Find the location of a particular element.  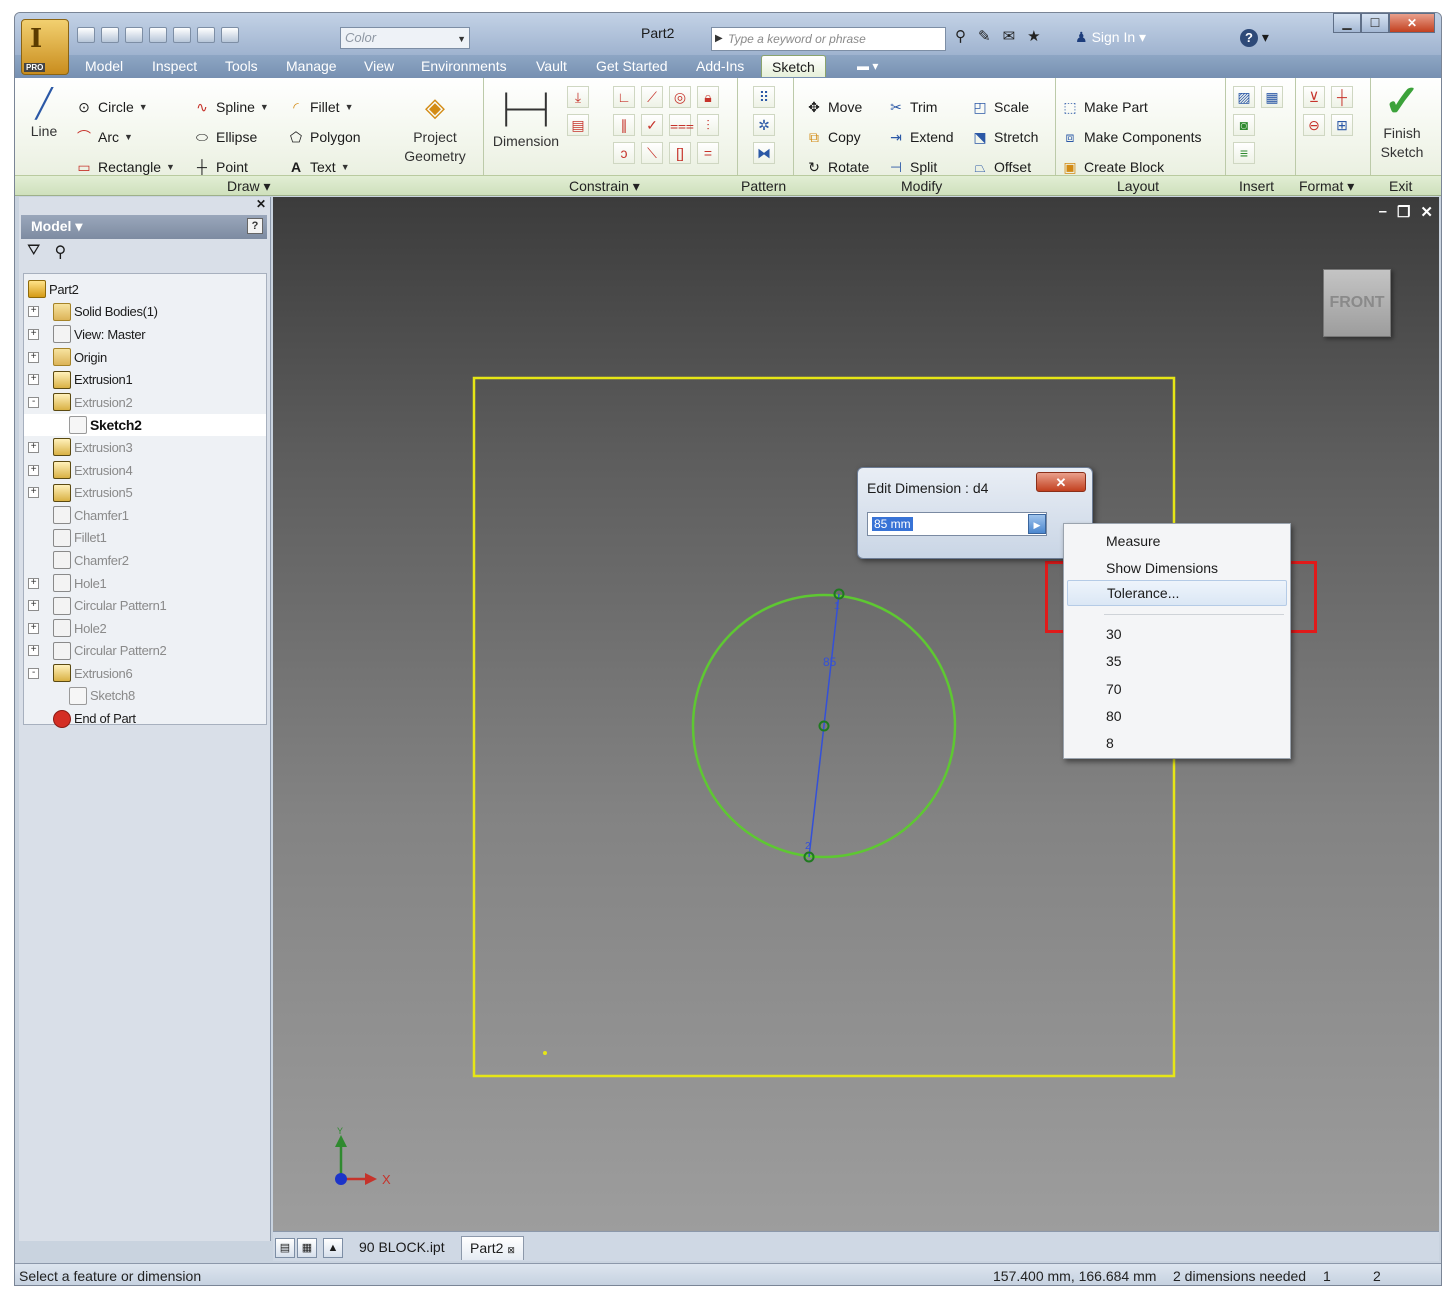

stretch-button: ⬔ Stretch is located at coordinates (1004, 137).